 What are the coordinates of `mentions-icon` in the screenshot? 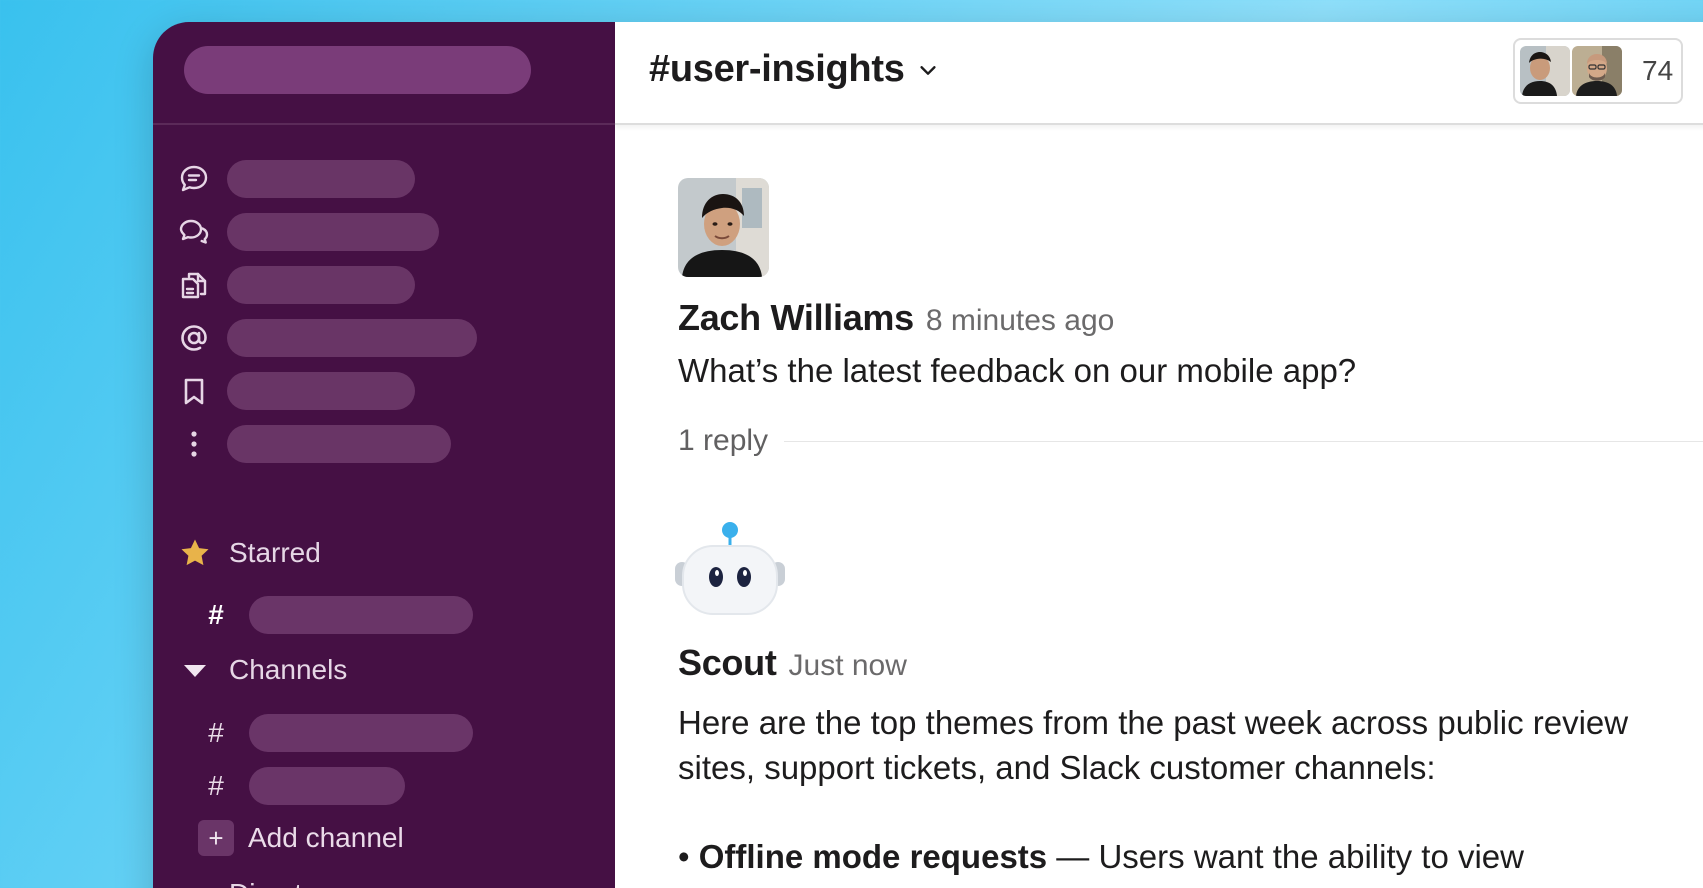 It's located at (194, 338).